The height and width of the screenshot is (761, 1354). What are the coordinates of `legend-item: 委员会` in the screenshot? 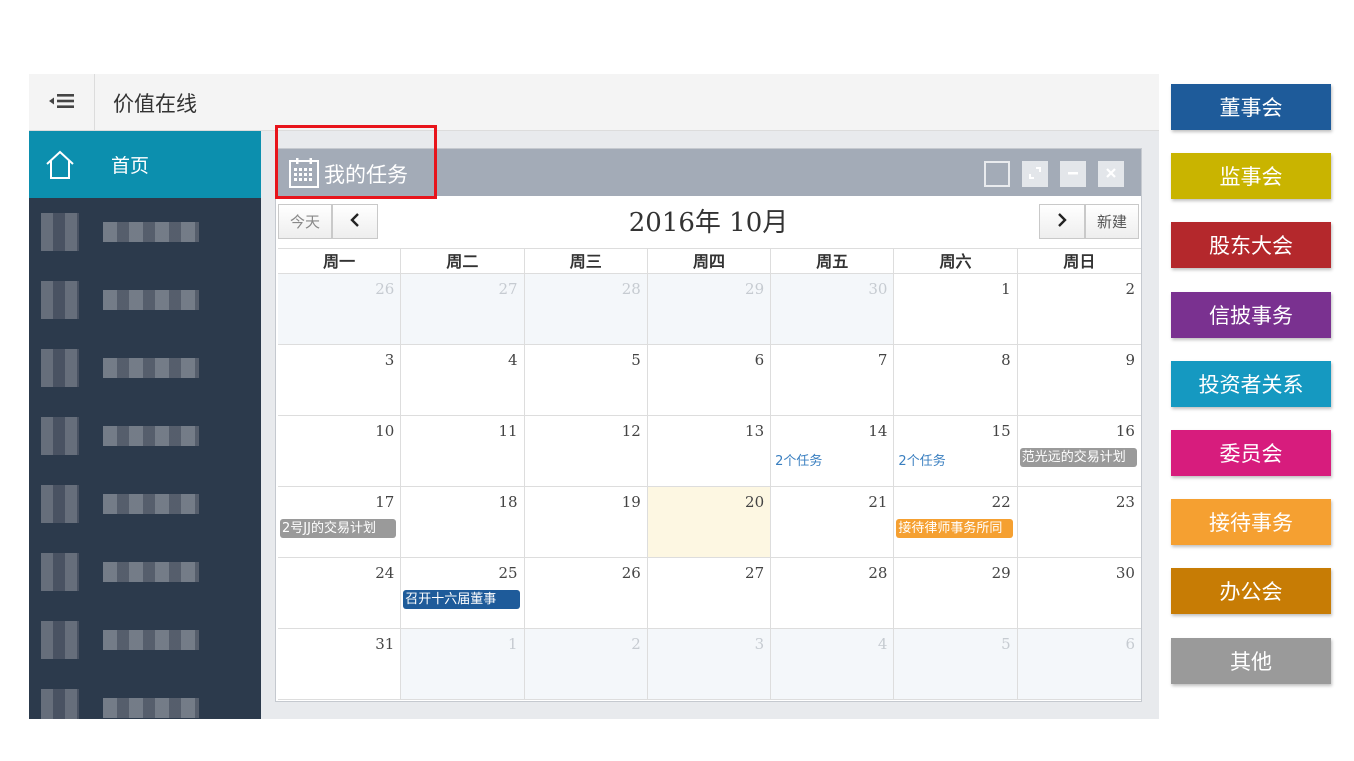 It's located at (1251, 452).